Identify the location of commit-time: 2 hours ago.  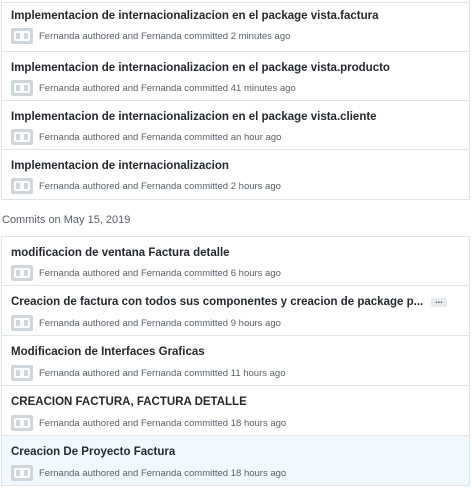
(255, 186).